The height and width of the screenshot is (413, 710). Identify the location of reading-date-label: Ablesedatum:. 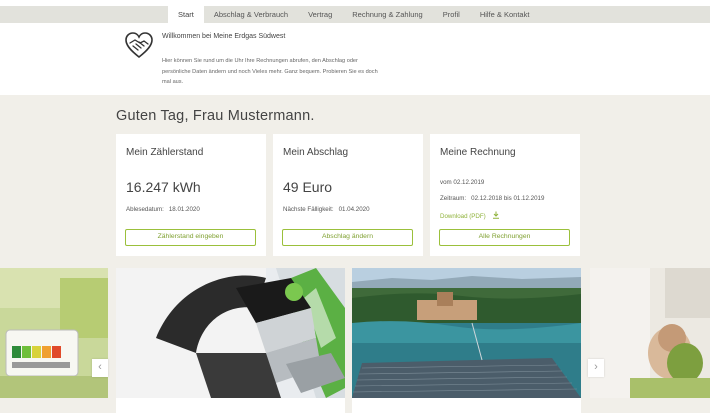
(145, 209).